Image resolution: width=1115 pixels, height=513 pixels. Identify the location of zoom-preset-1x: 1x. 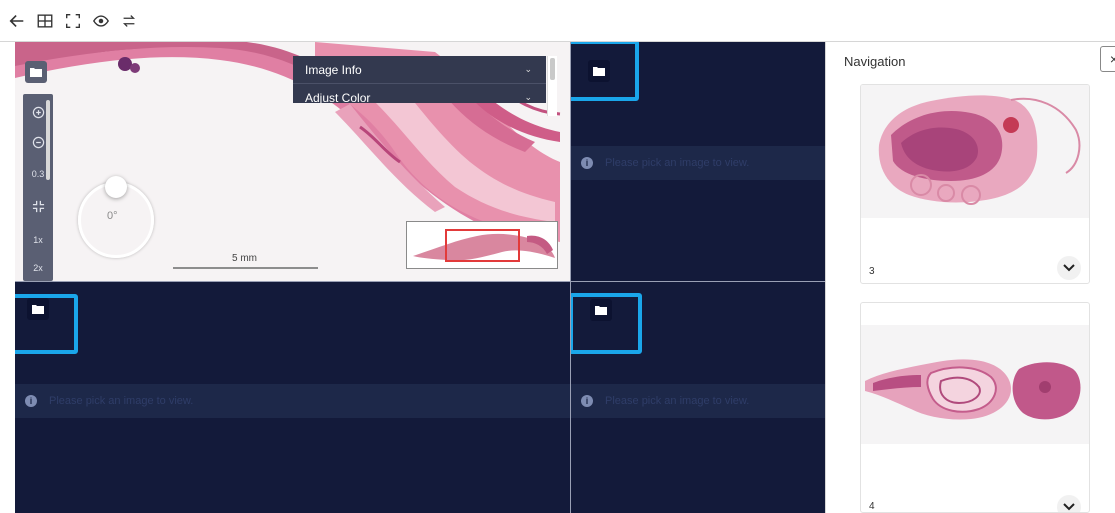
(38, 240).